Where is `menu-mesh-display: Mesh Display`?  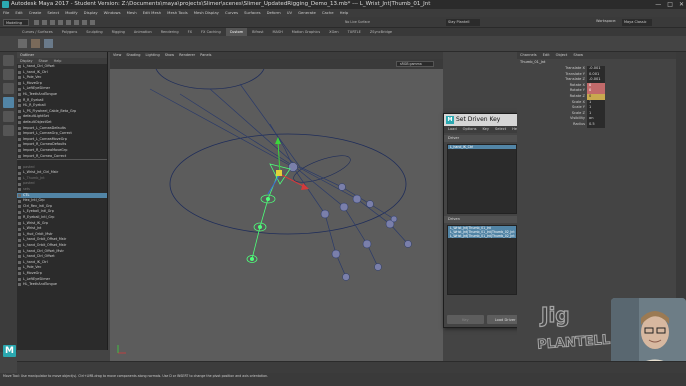
menu-mesh-display: Mesh Display is located at coordinates (206, 13).